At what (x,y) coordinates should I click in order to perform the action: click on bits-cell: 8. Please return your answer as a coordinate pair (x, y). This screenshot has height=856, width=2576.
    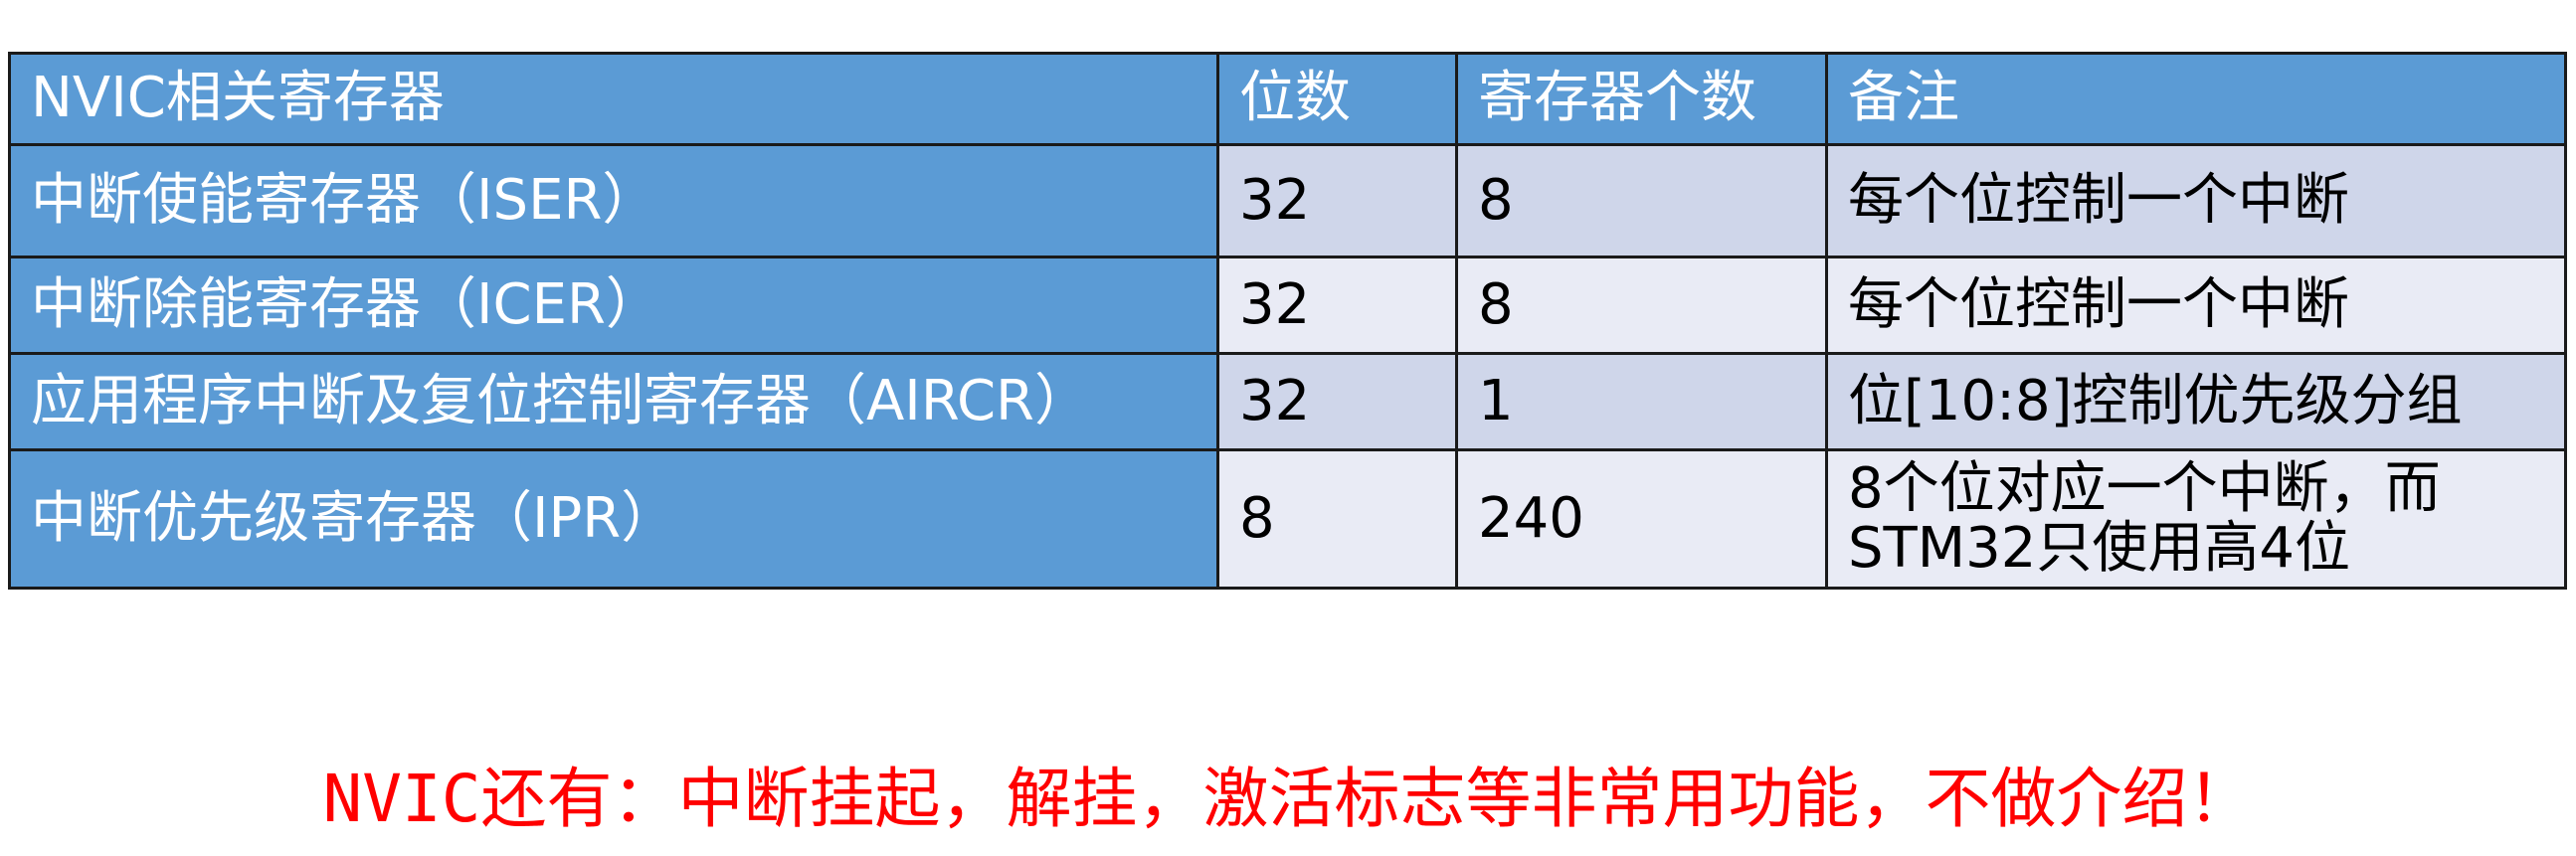
    Looking at the image, I should click on (1337, 519).